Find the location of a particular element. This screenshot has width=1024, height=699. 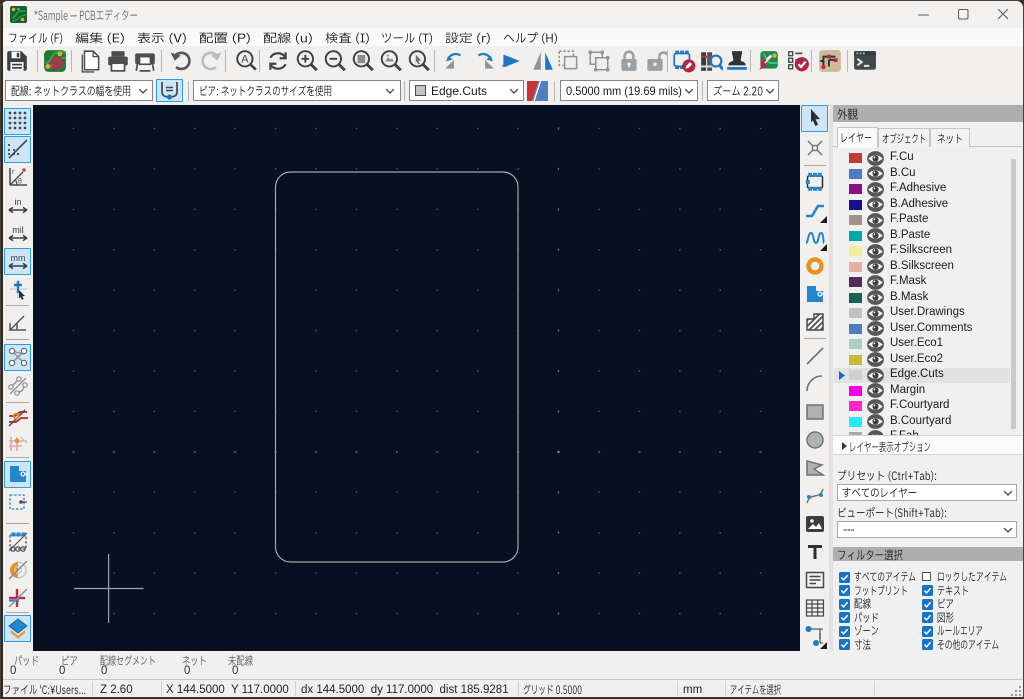

svg-text: mm is located at coordinates (18, 258).